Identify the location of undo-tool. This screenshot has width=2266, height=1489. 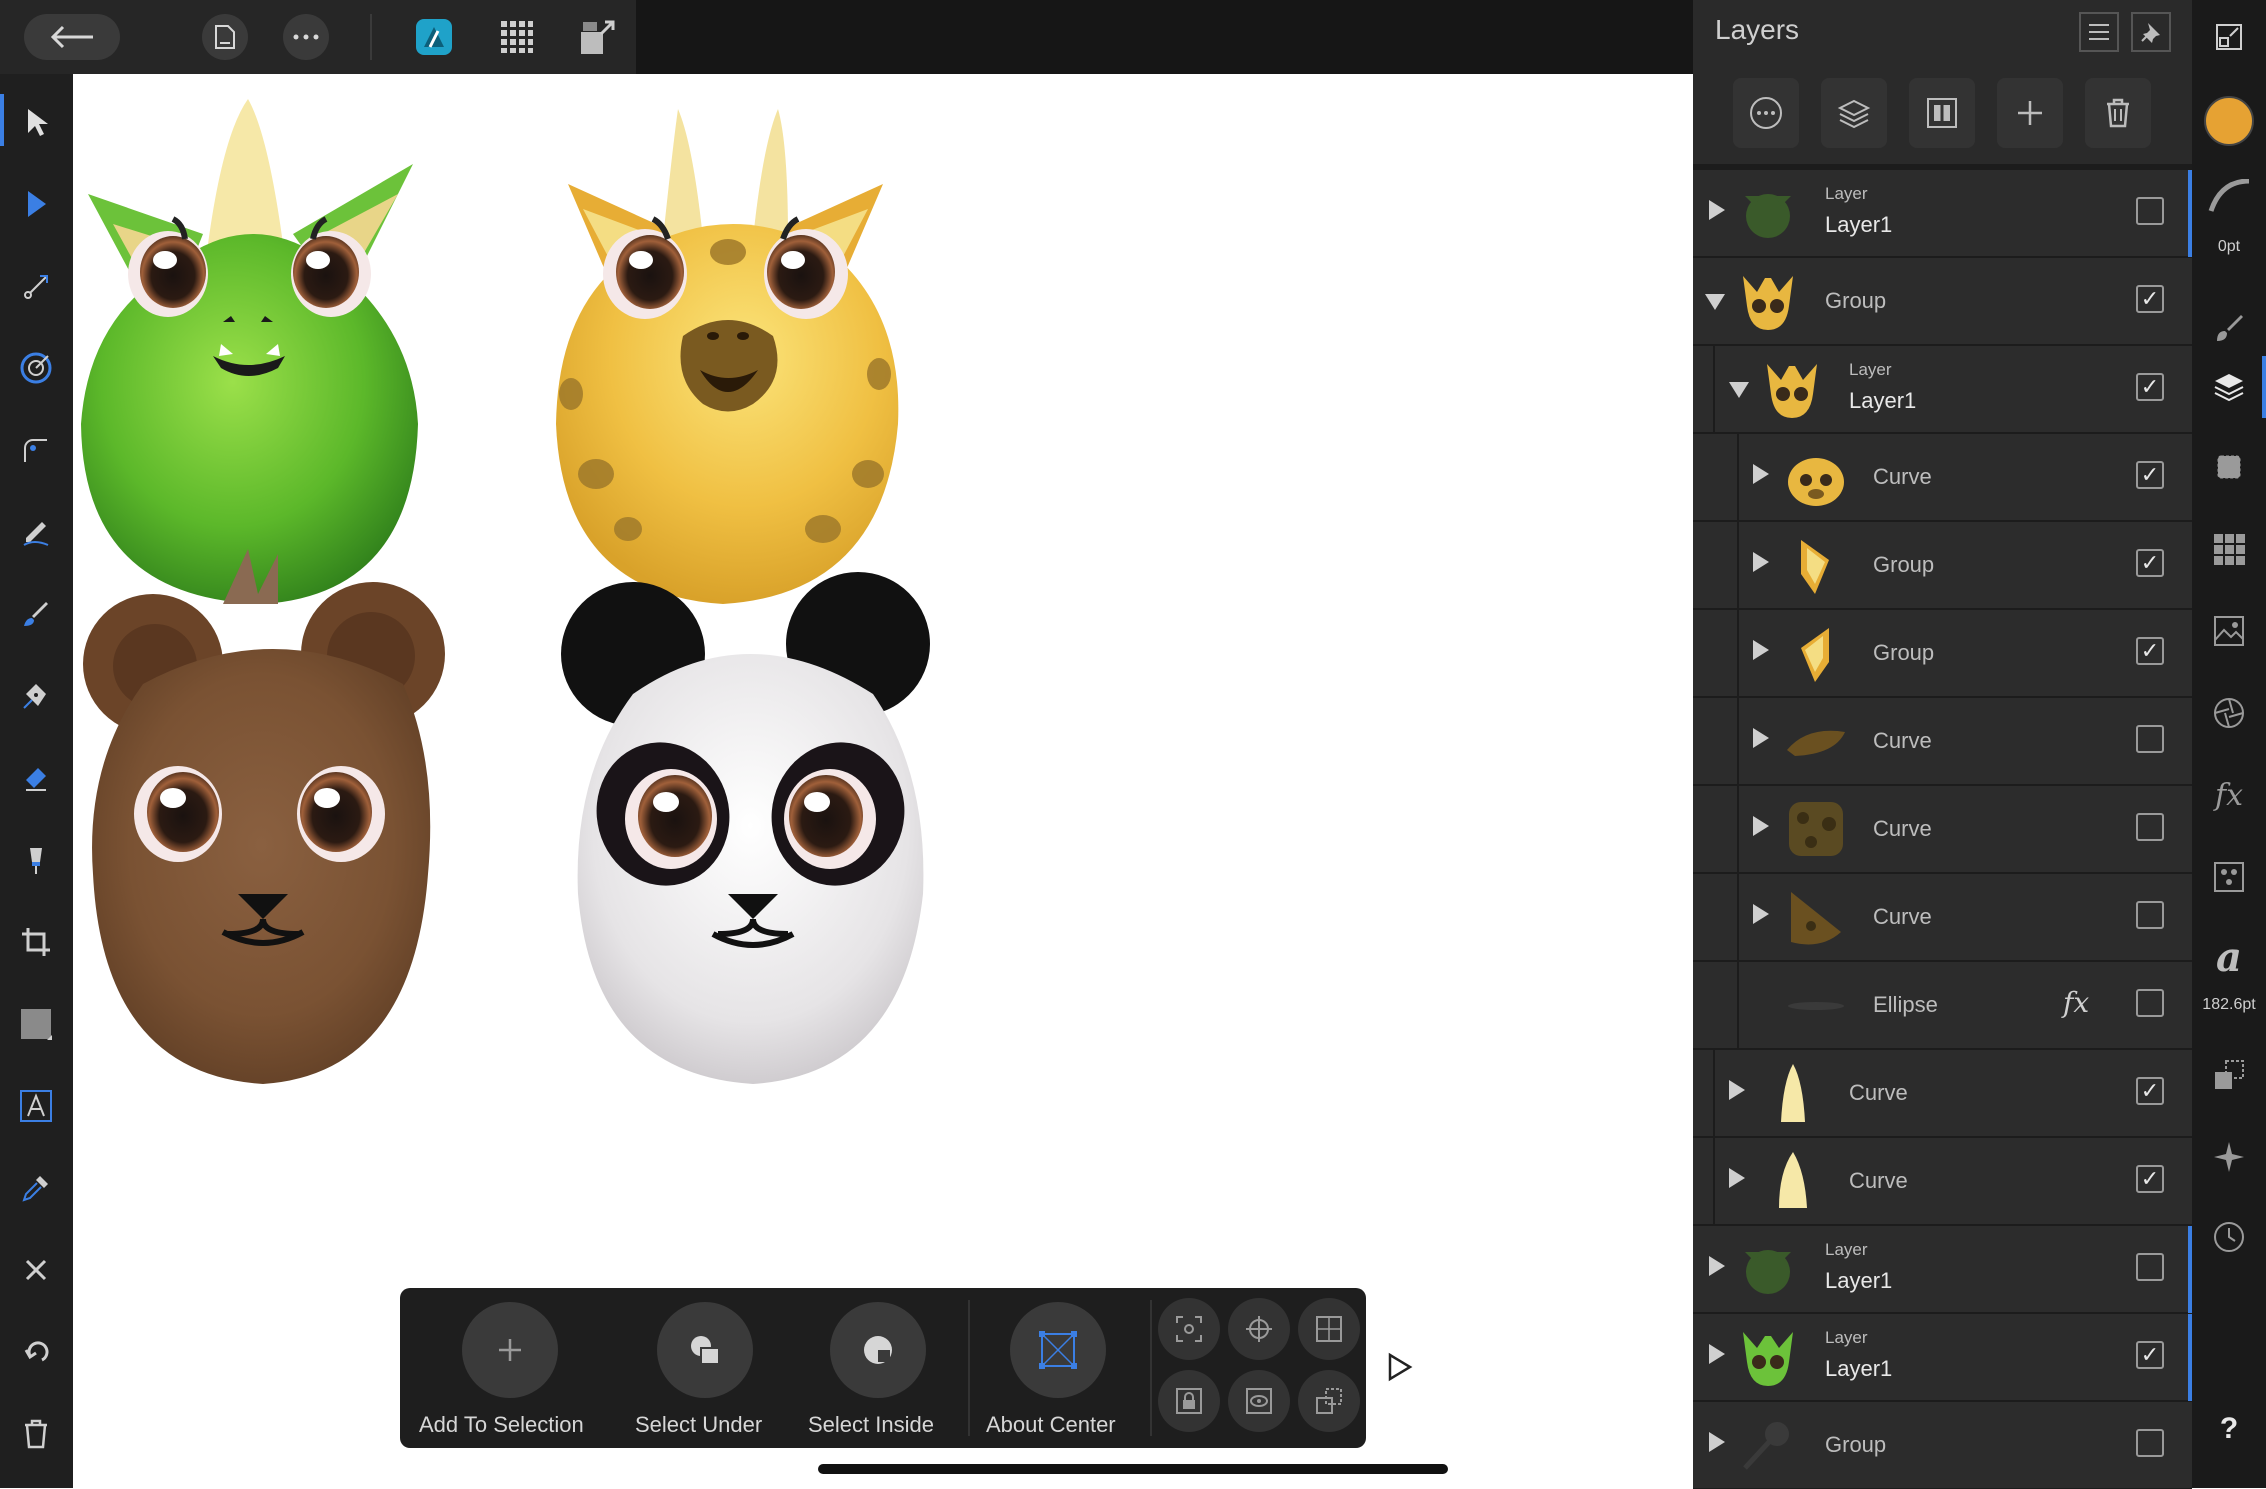
(36, 1352).